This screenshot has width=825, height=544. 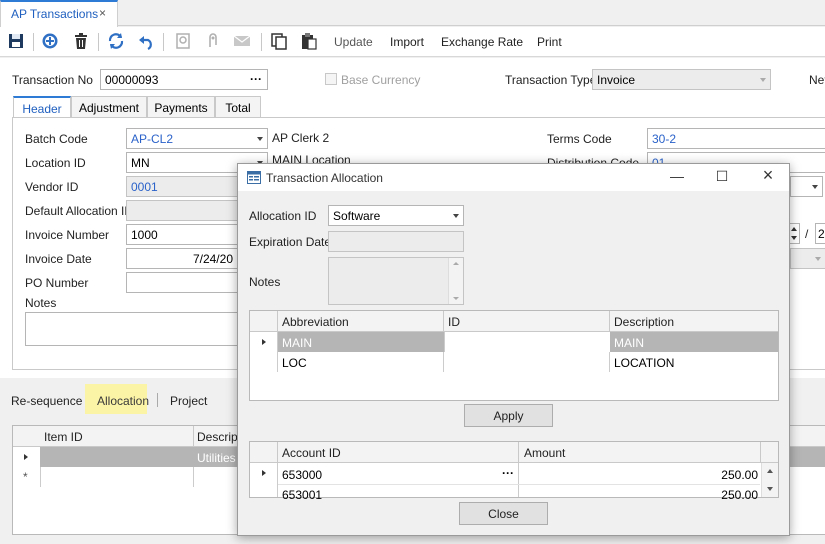 I want to click on tab-payments: Payments, so click(x=181, y=107).